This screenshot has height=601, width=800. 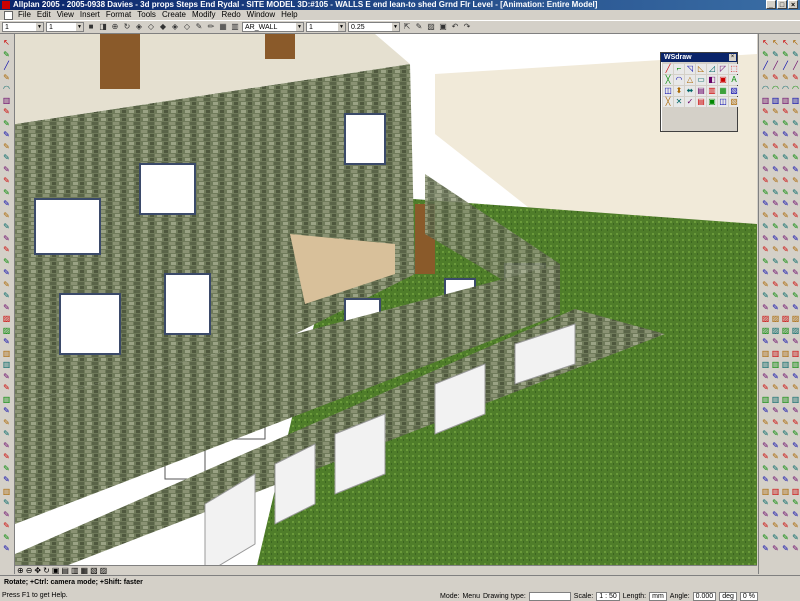 What do you see at coordinates (679, 91) in the screenshot?
I see `palette-tool-icon: ⬍` at bounding box center [679, 91].